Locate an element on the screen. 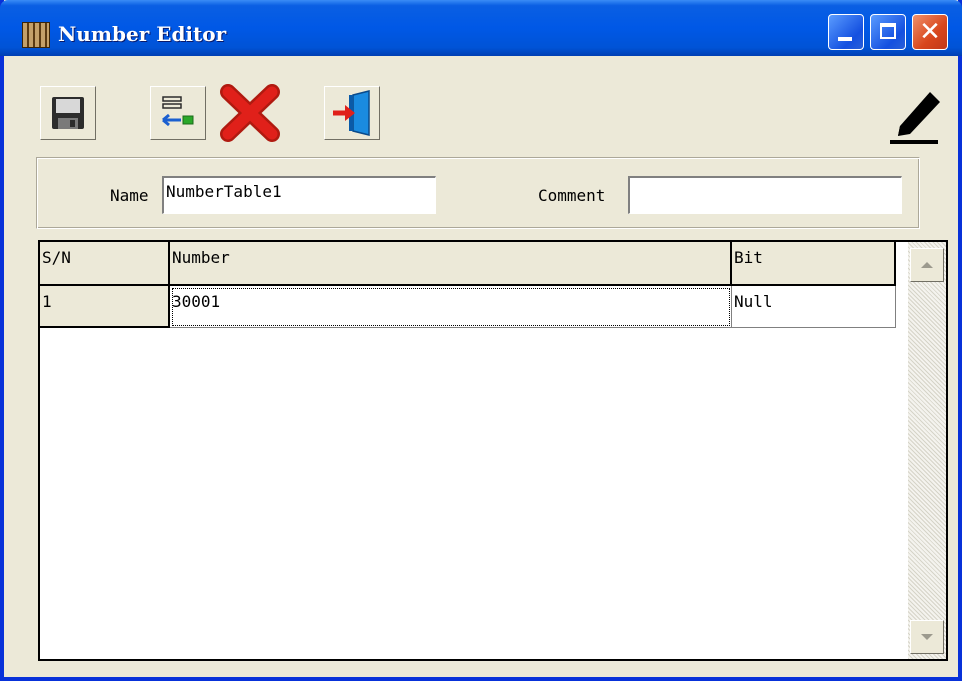 Image resolution: width=962 pixels, height=681 pixels. arrow-down-icon is located at coordinates (927, 637).